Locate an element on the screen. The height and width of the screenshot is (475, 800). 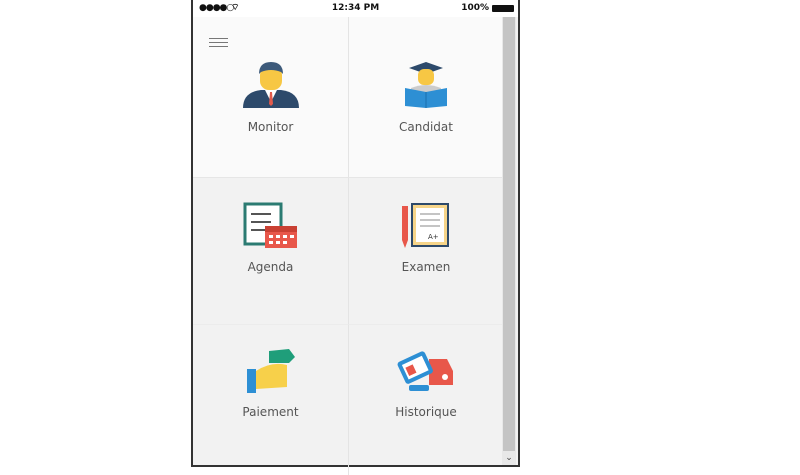
battery: 100% is located at coordinates (487, 8).